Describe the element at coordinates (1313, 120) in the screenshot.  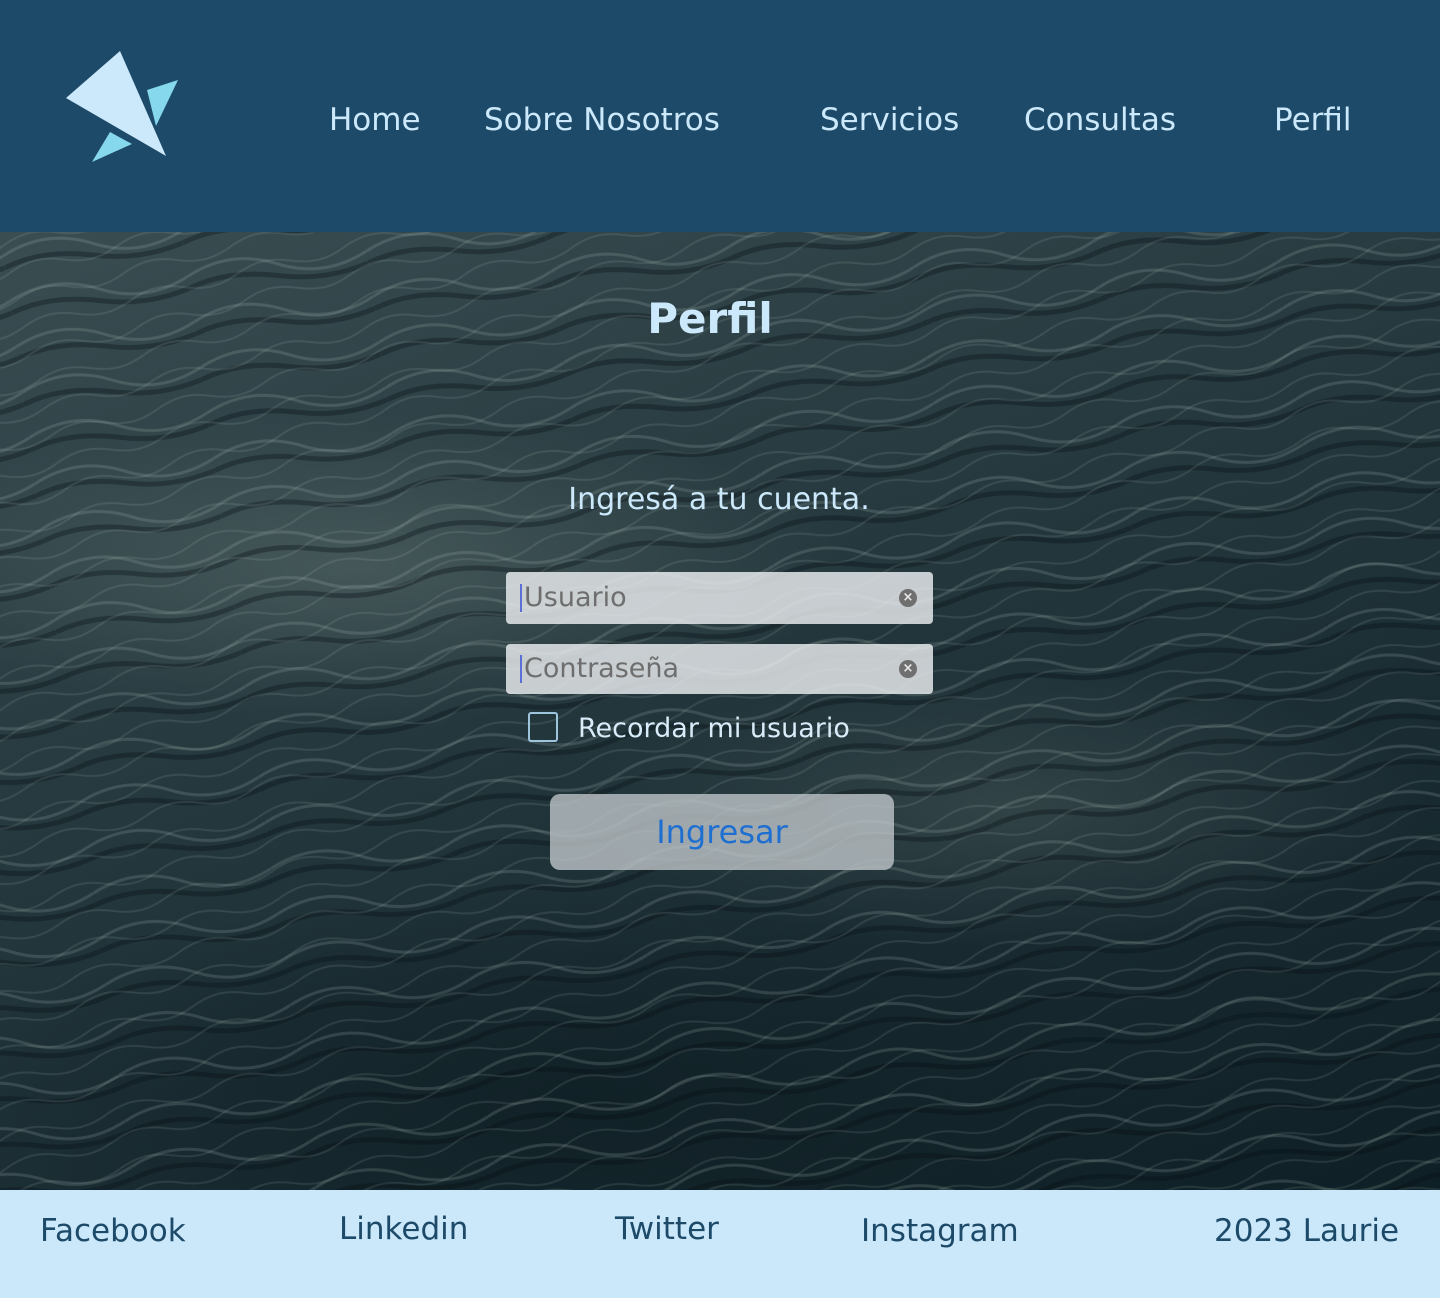
I see `nav-perfil: Perfil` at that location.